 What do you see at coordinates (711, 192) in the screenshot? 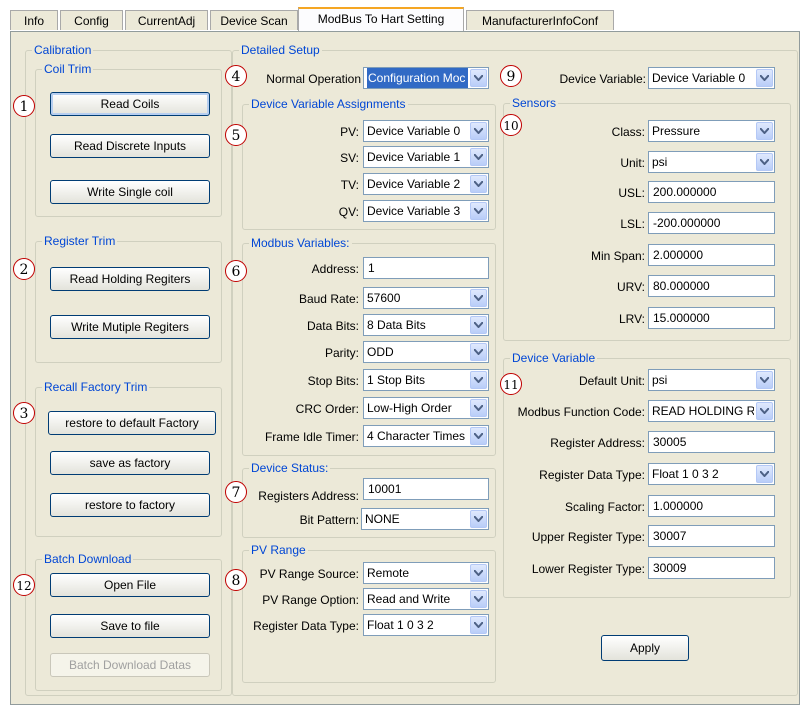
I see `usl-input: 200.000000` at bounding box center [711, 192].